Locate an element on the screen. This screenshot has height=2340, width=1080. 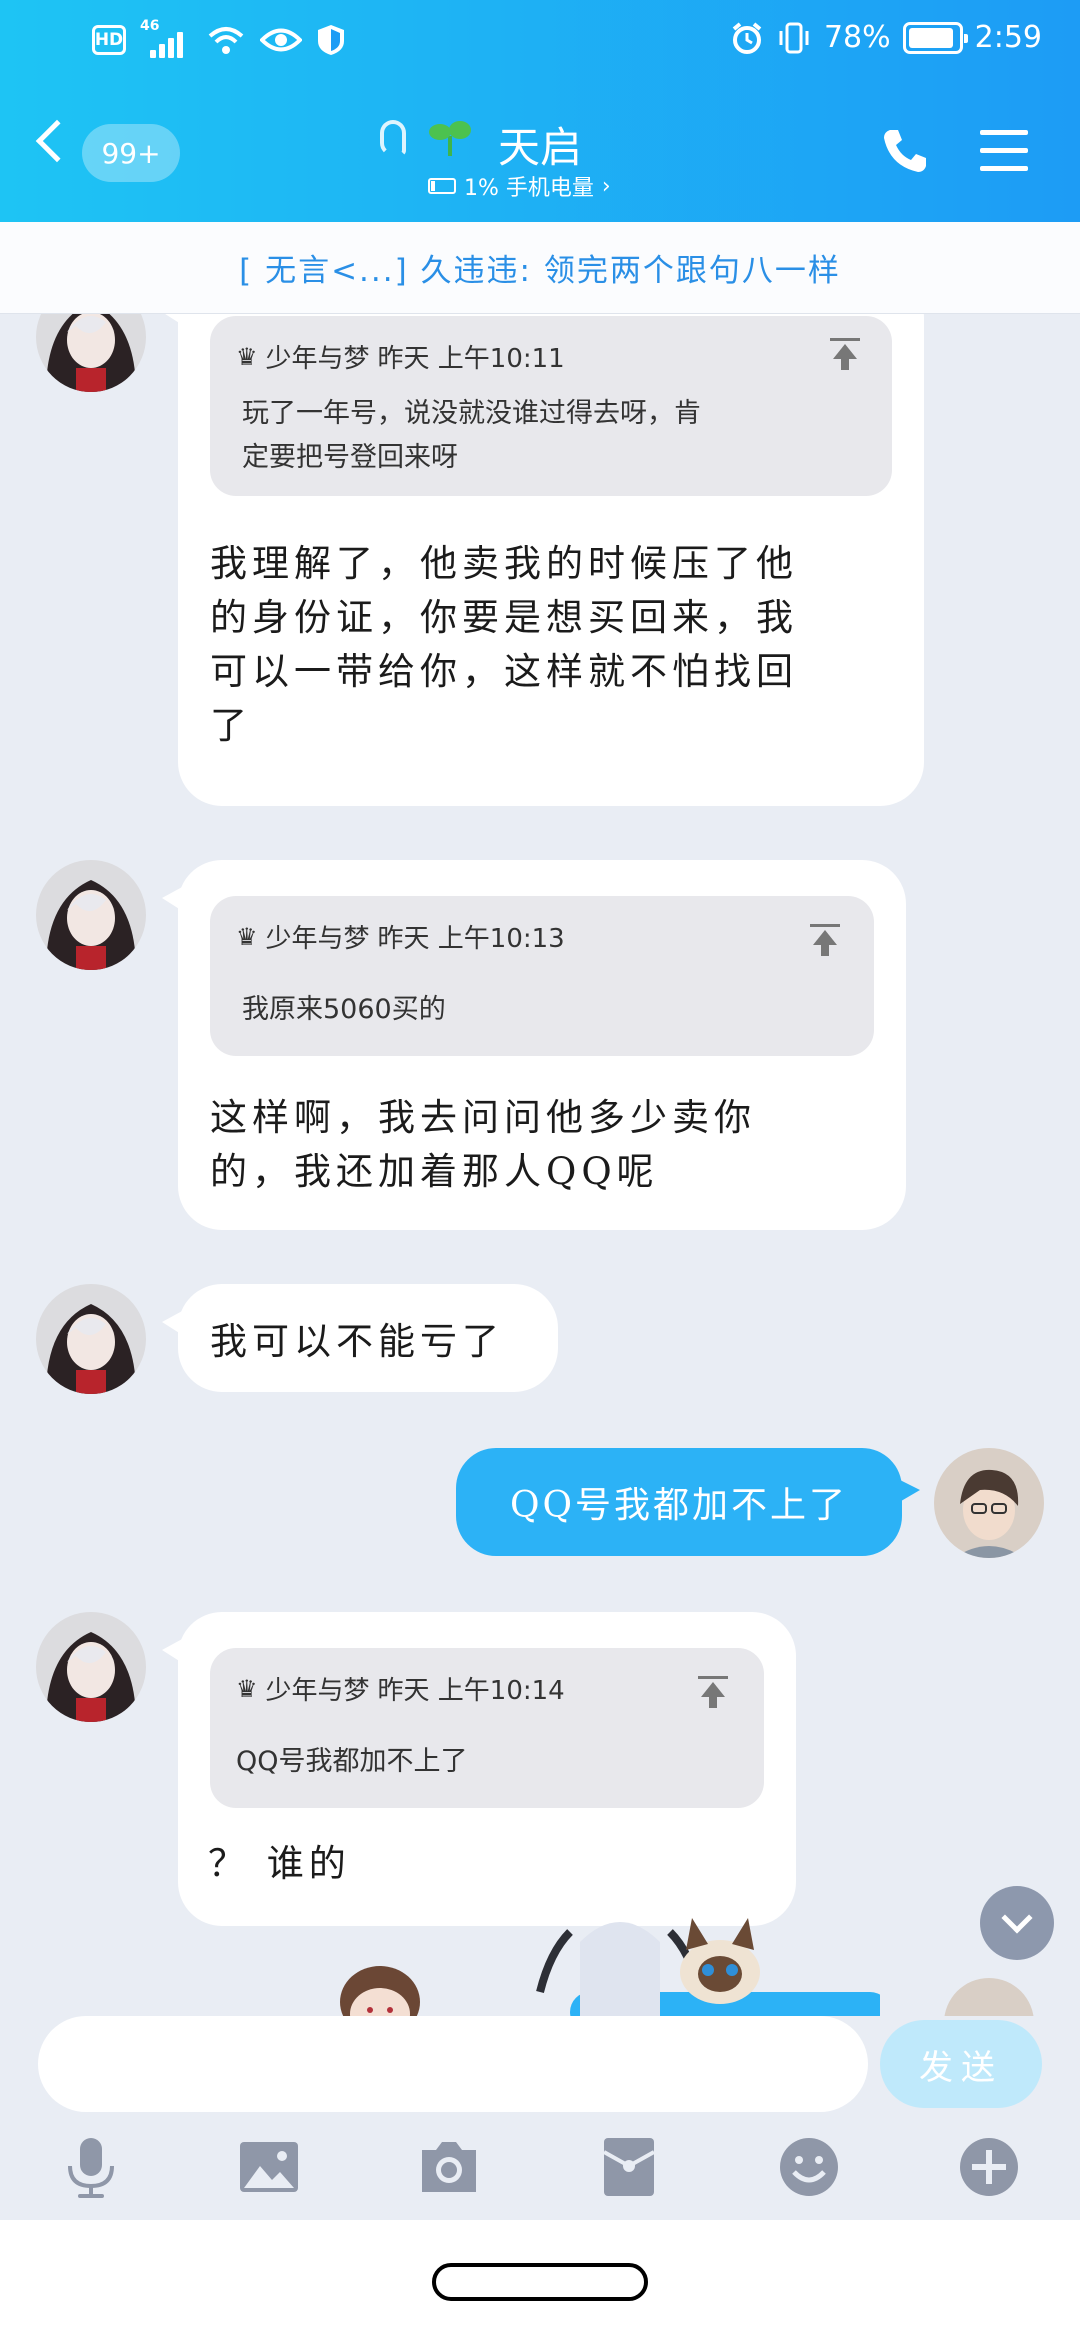
my-message-bubble: QQ号我都加不上了 is located at coordinates (688, 1502).